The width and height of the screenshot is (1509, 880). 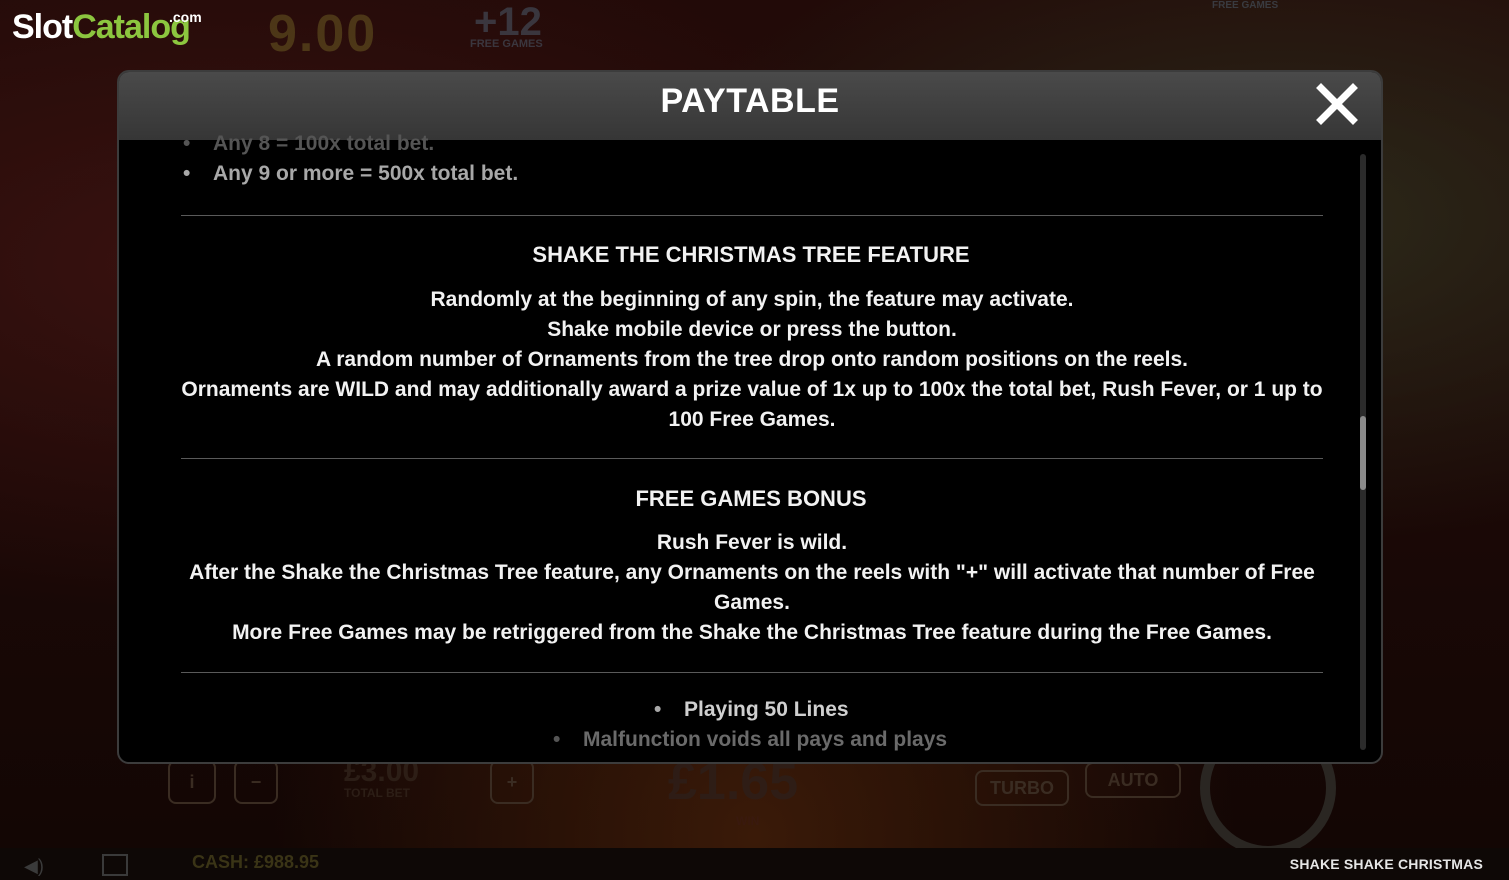 I want to click on scrollbar, so click(x=1363, y=452).